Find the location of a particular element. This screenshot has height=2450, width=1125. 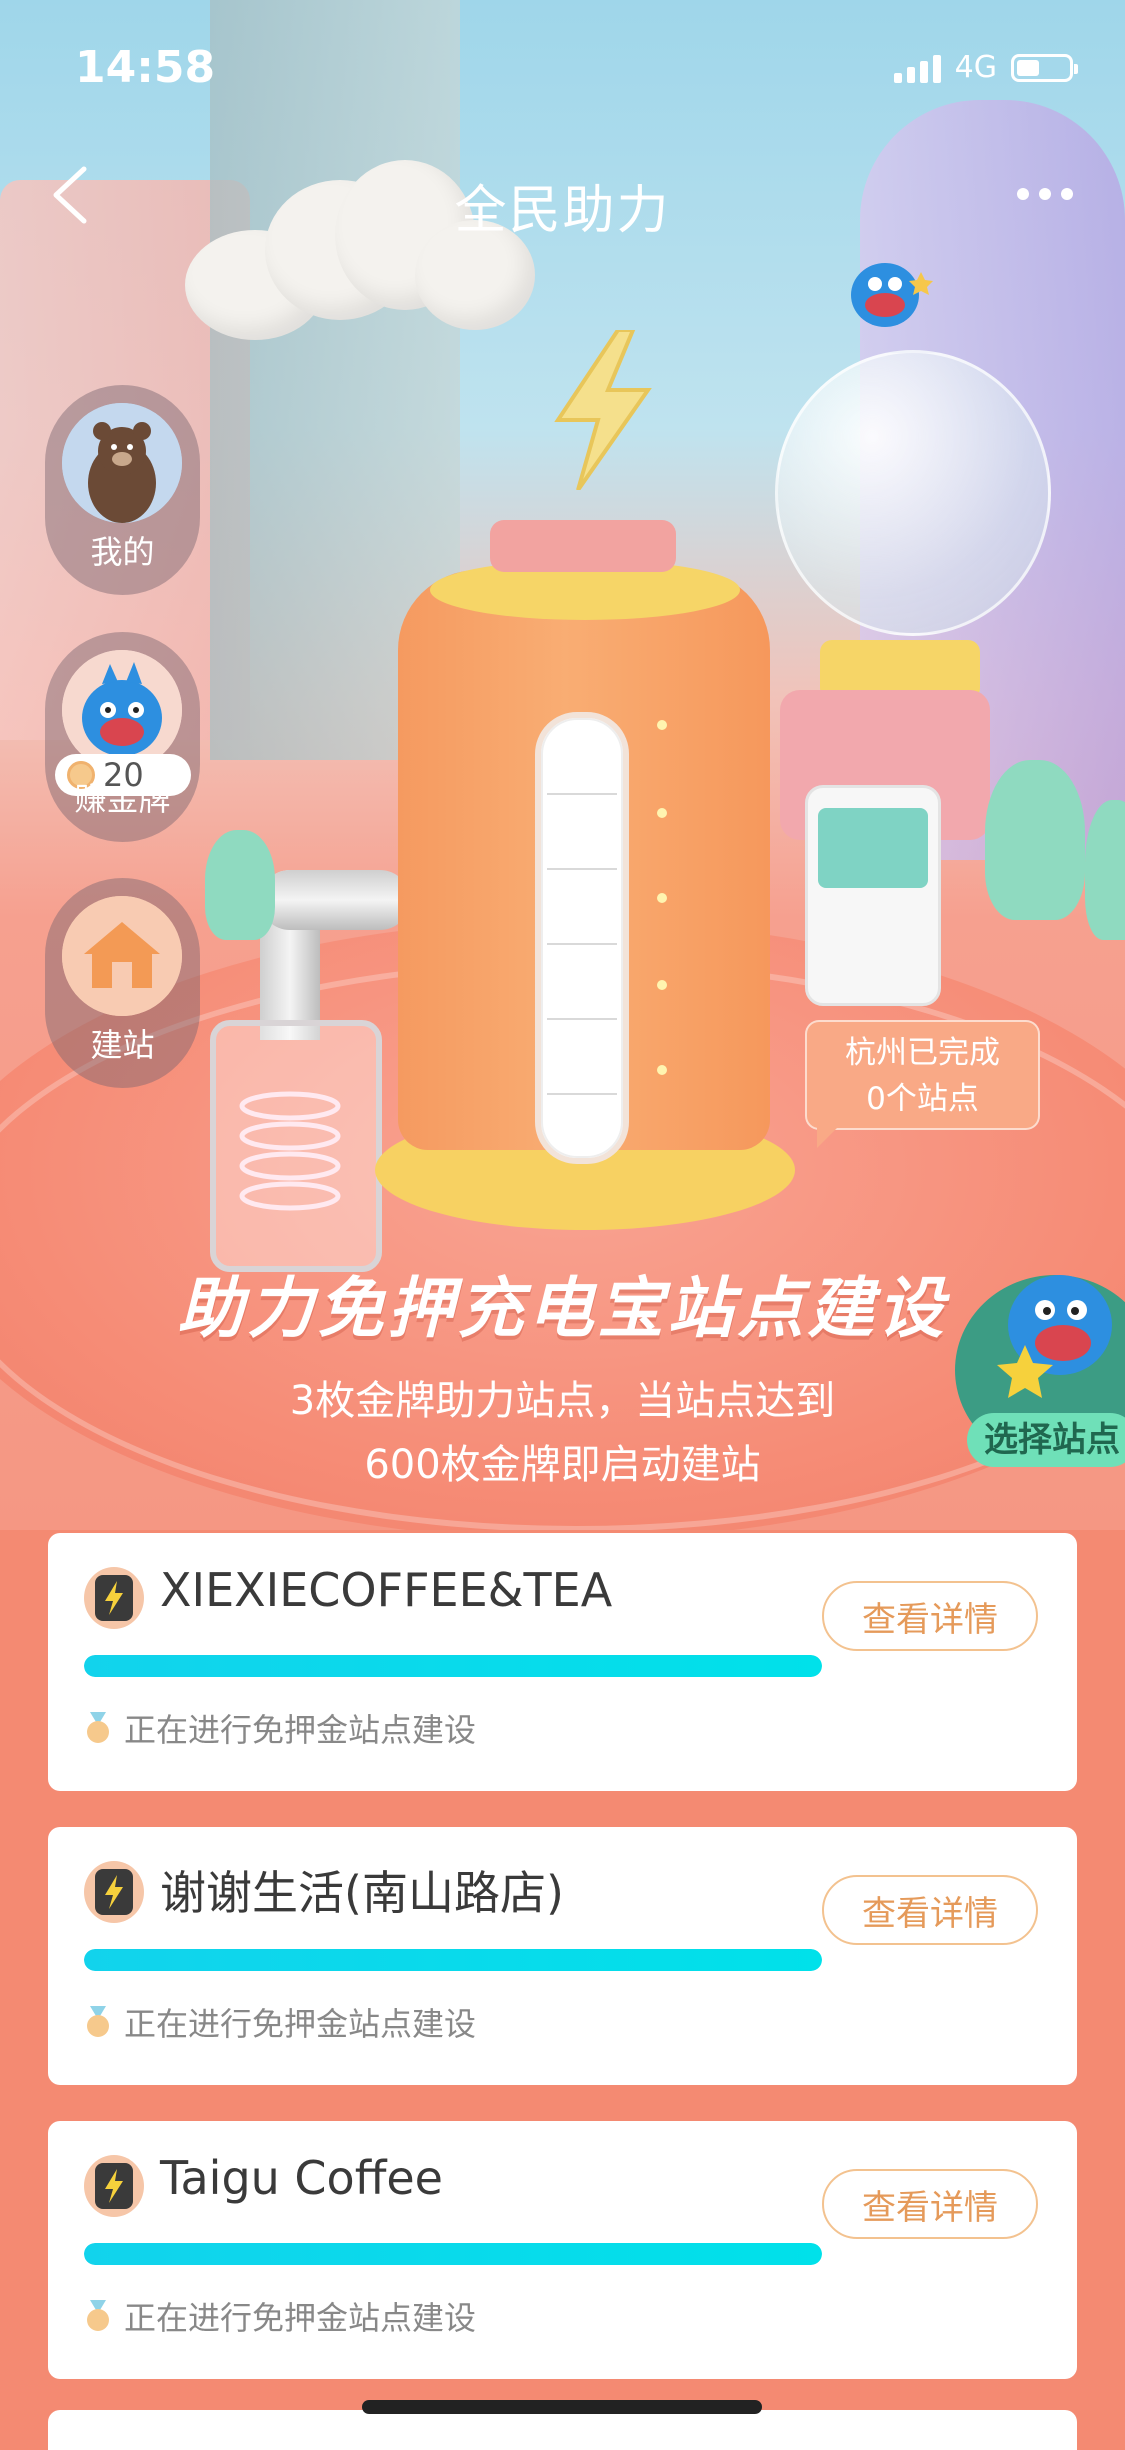

city-progress-line1: 杭州已完成 is located at coordinates (922, 1053).